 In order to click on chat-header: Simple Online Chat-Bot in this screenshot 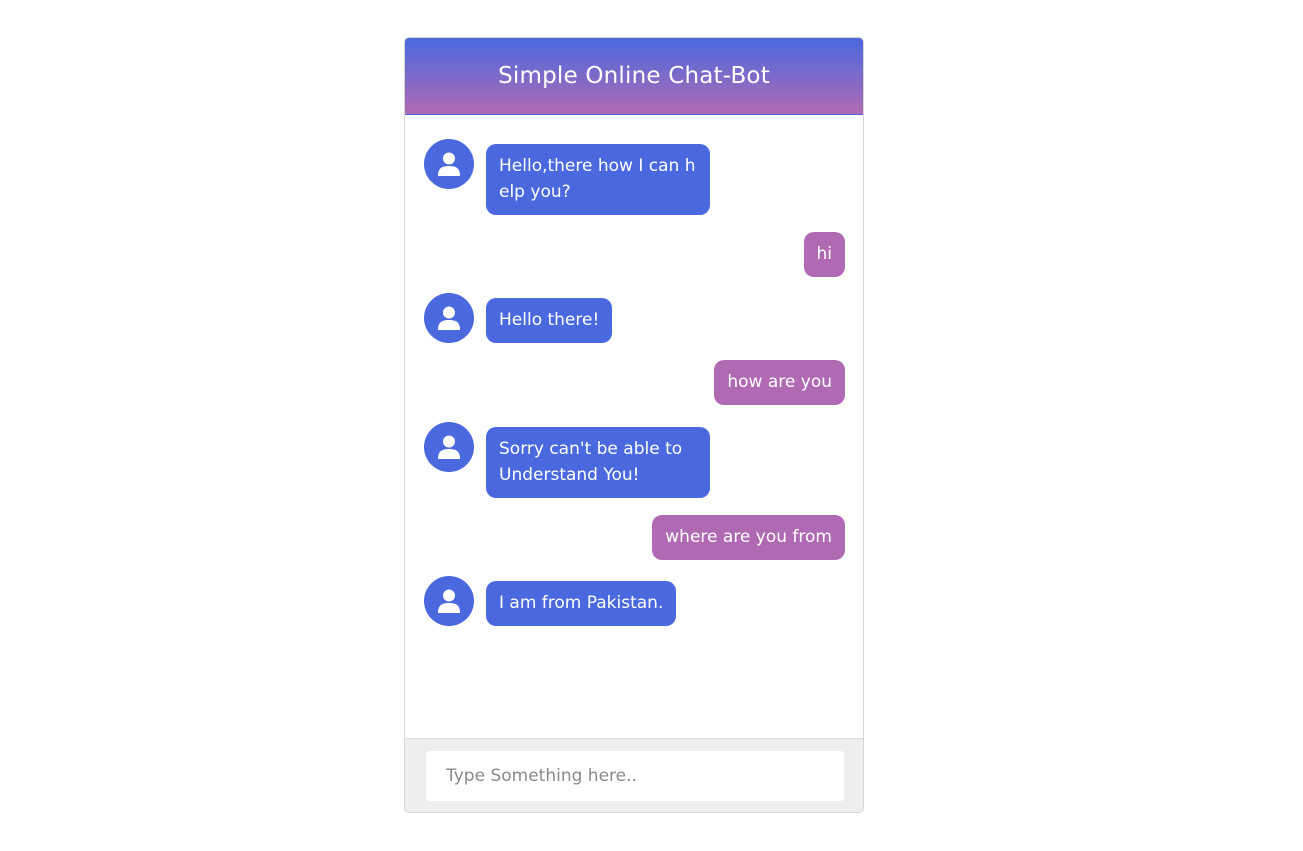, I will do `click(634, 76)`.